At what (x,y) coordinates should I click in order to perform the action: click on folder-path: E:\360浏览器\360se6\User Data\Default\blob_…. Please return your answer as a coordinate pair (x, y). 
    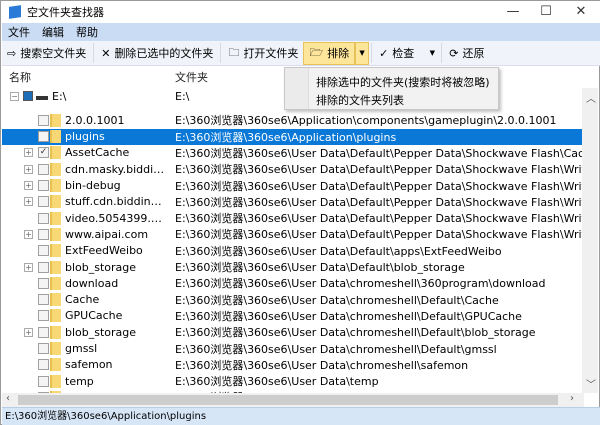
    Looking at the image, I should click on (320, 267).